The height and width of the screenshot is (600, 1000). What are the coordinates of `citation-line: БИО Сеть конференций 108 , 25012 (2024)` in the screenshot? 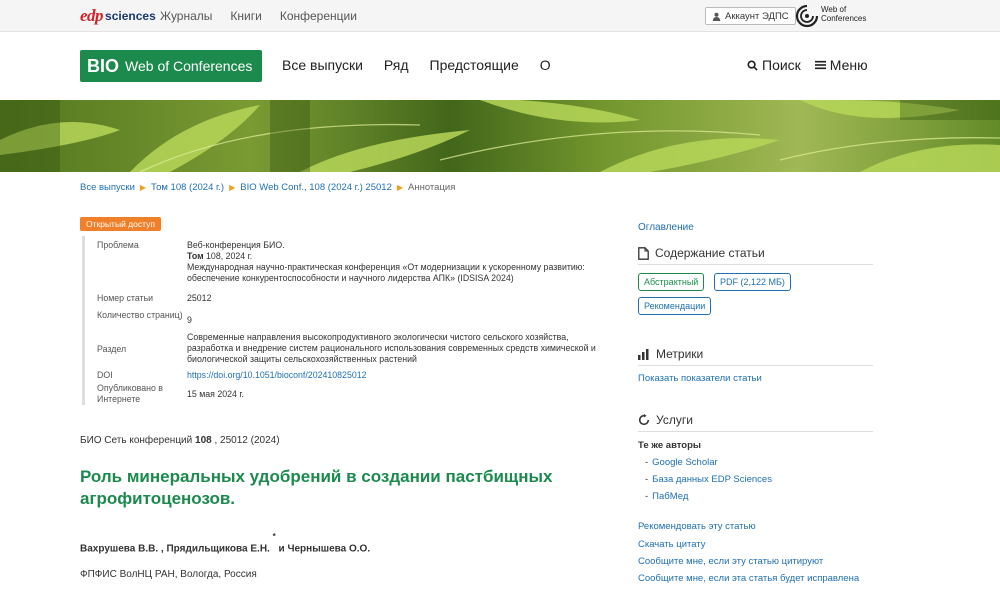 It's located at (180, 440).